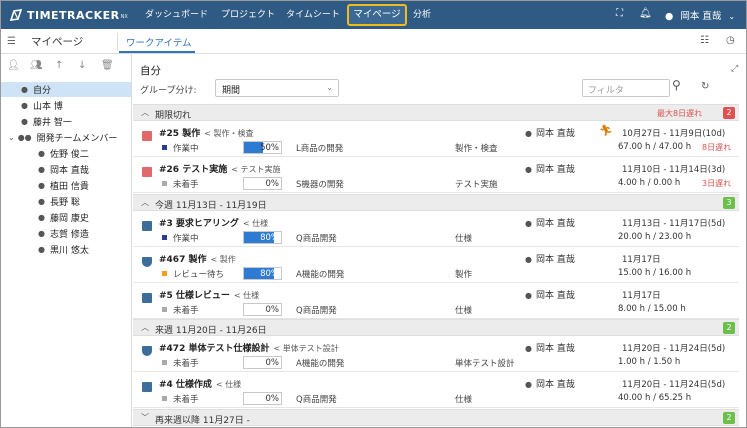  Describe the element at coordinates (59, 201) in the screenshot. I see `tree-item-member: ● 長野 聡` at that location.